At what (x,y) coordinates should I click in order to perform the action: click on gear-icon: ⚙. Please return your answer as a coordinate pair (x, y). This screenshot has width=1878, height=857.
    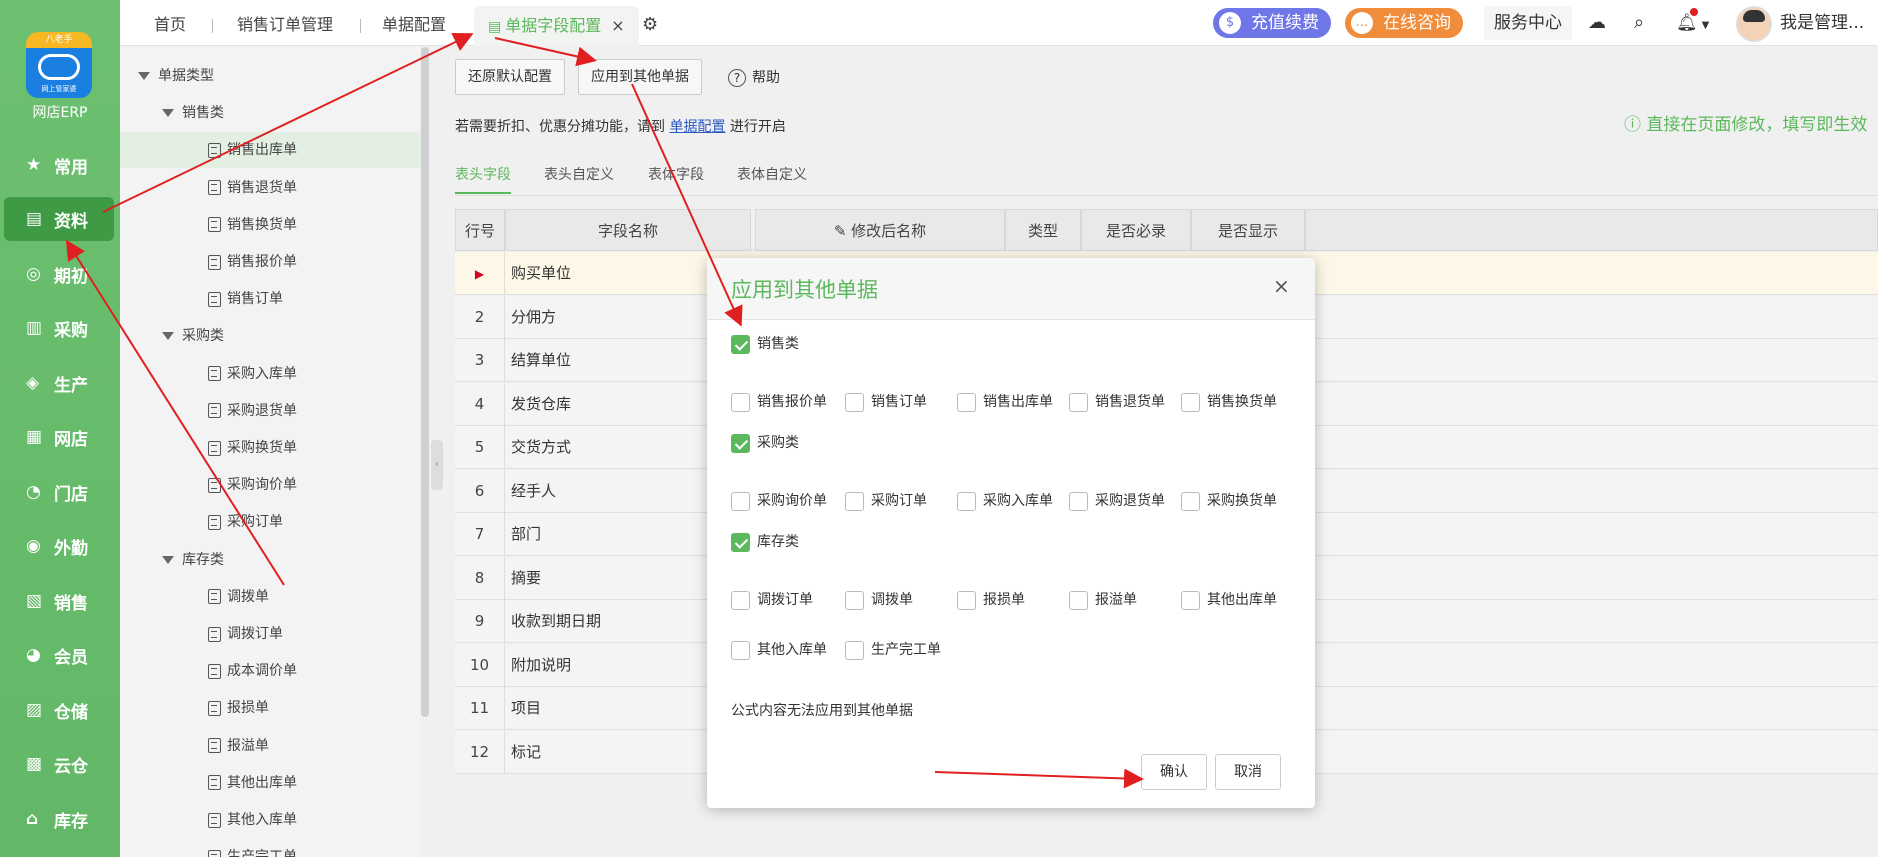
    Looking at the image, I should click on (650, 23).